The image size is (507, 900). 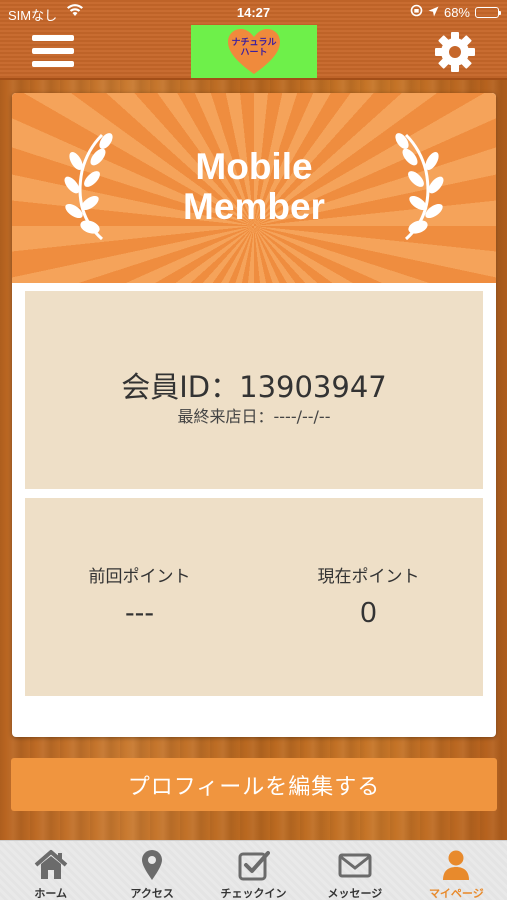 I want to click on tab-label: ホーム, so click(x=51, y=893).